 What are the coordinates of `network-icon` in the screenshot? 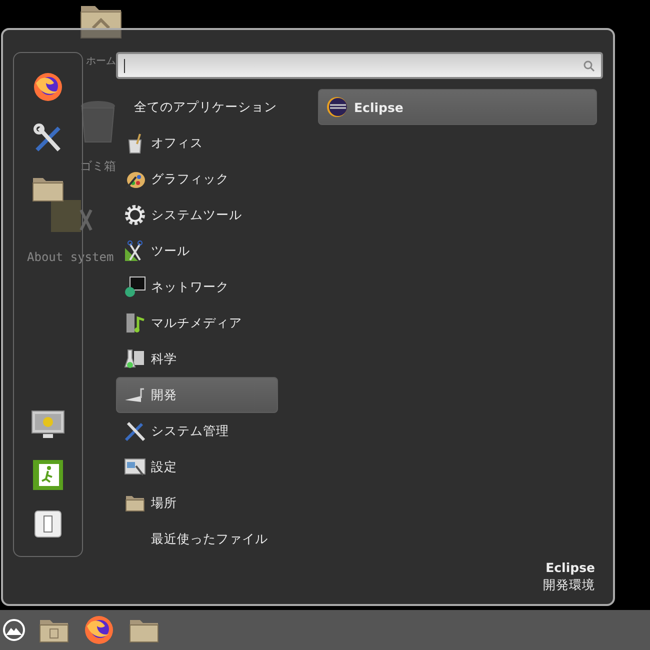 It's located at (135, 287).